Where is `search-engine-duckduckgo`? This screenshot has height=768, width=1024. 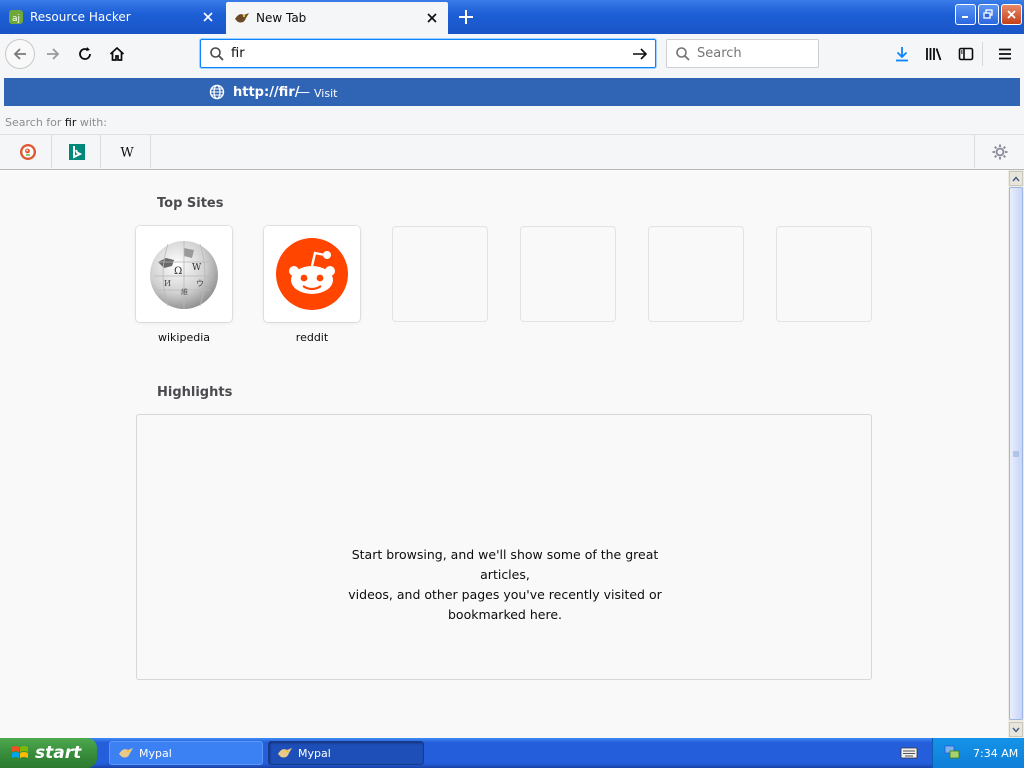
search-engine-duckduckgo is located at coordinates (28, 151).